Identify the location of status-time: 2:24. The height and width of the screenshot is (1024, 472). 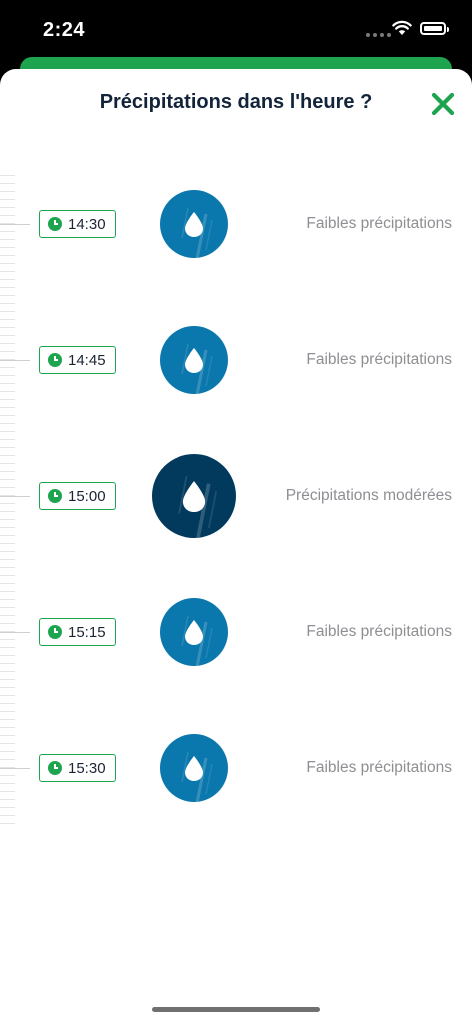
(64, 30).